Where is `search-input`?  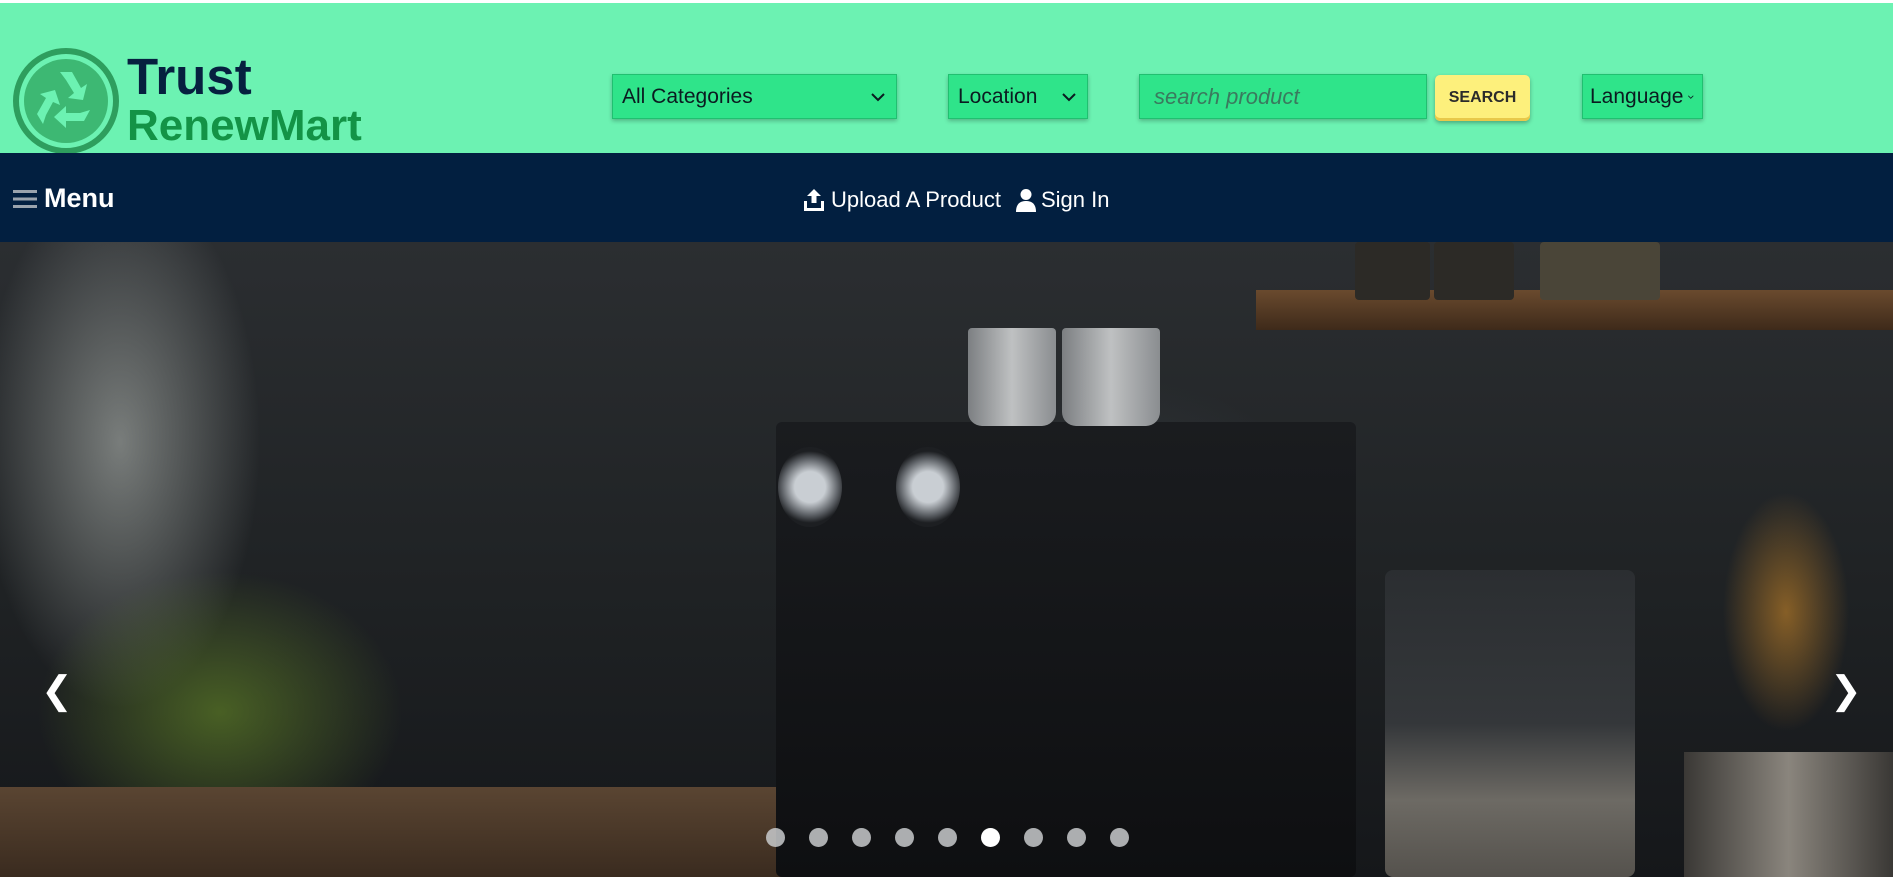
search-input is located at coordinates (1283, 96).